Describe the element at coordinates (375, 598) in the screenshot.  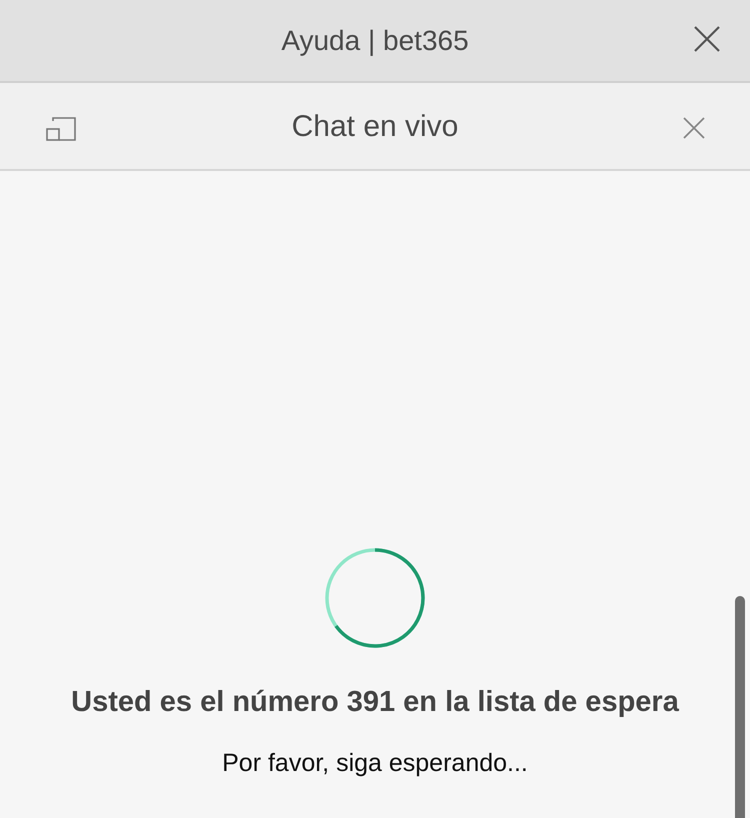
I see `loading-spinner-icon` at that location.